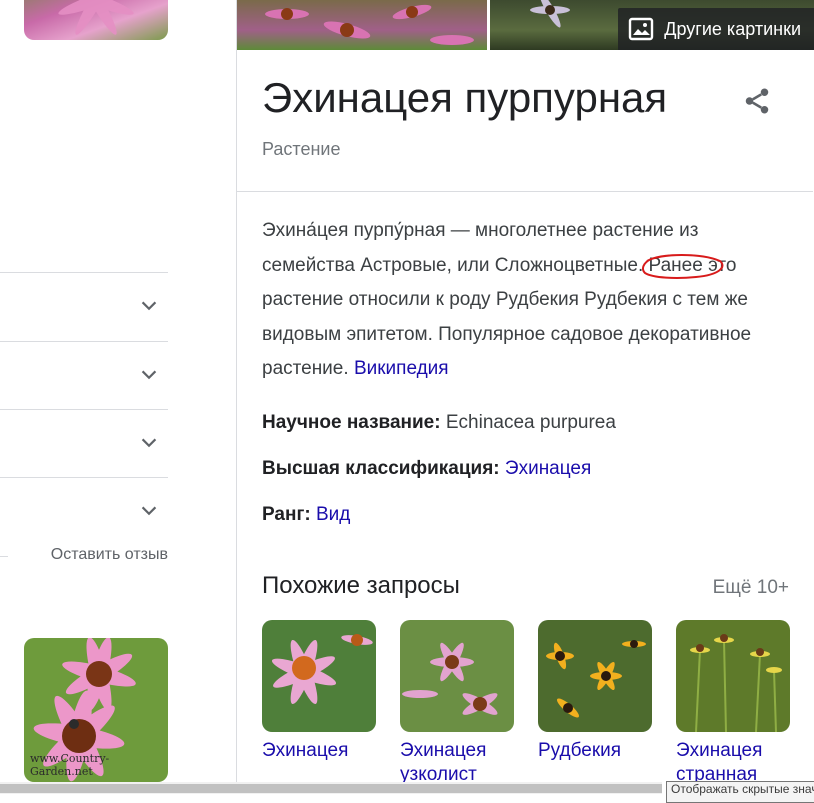 This screenshot has height=803, width=814. Describe the element at coordinates (732, 28) in the screenshot. I see `more-images-label: Другие картинки` at that location.